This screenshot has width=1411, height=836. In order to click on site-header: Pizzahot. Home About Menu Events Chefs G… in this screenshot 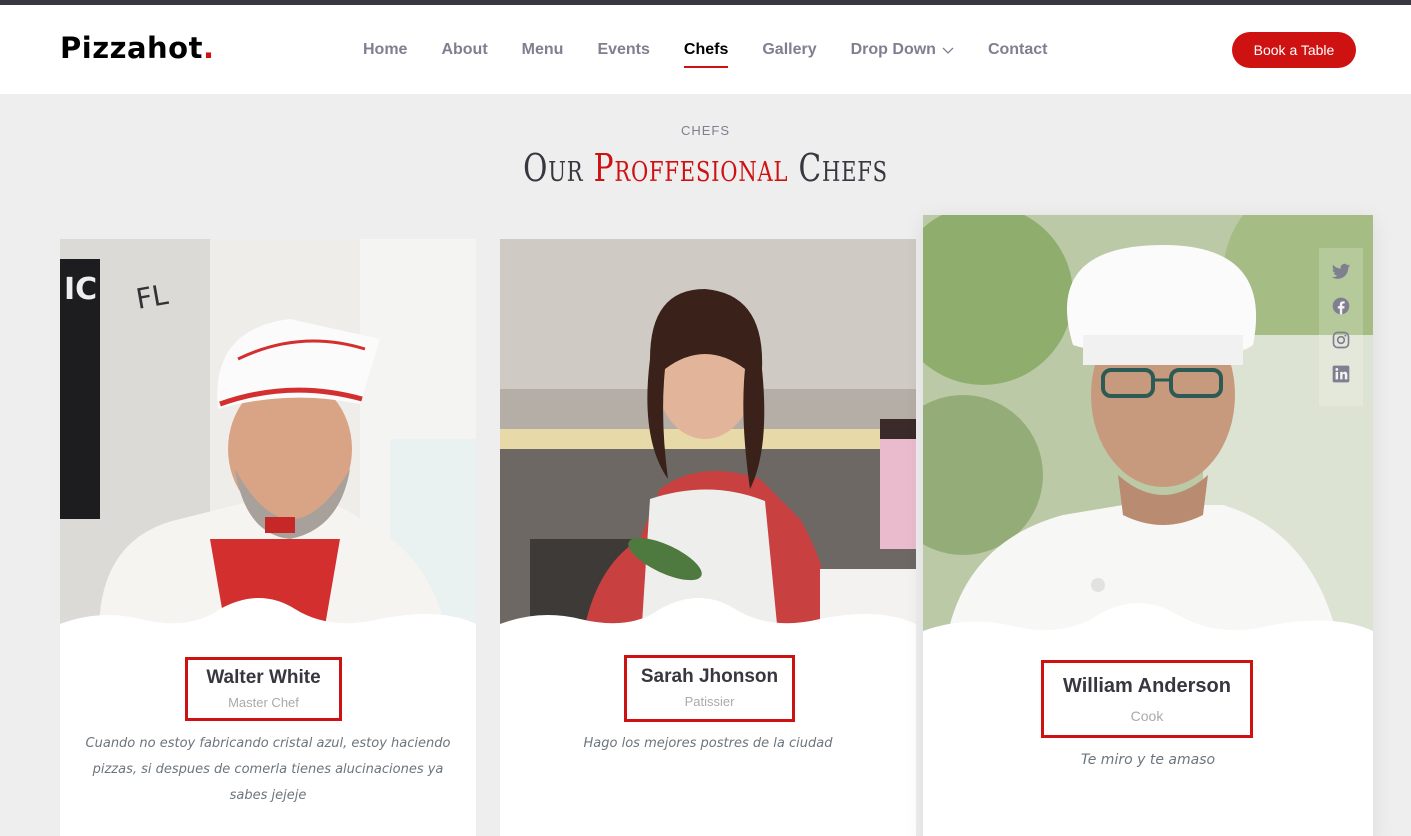, I will do `click(705, 49)`.